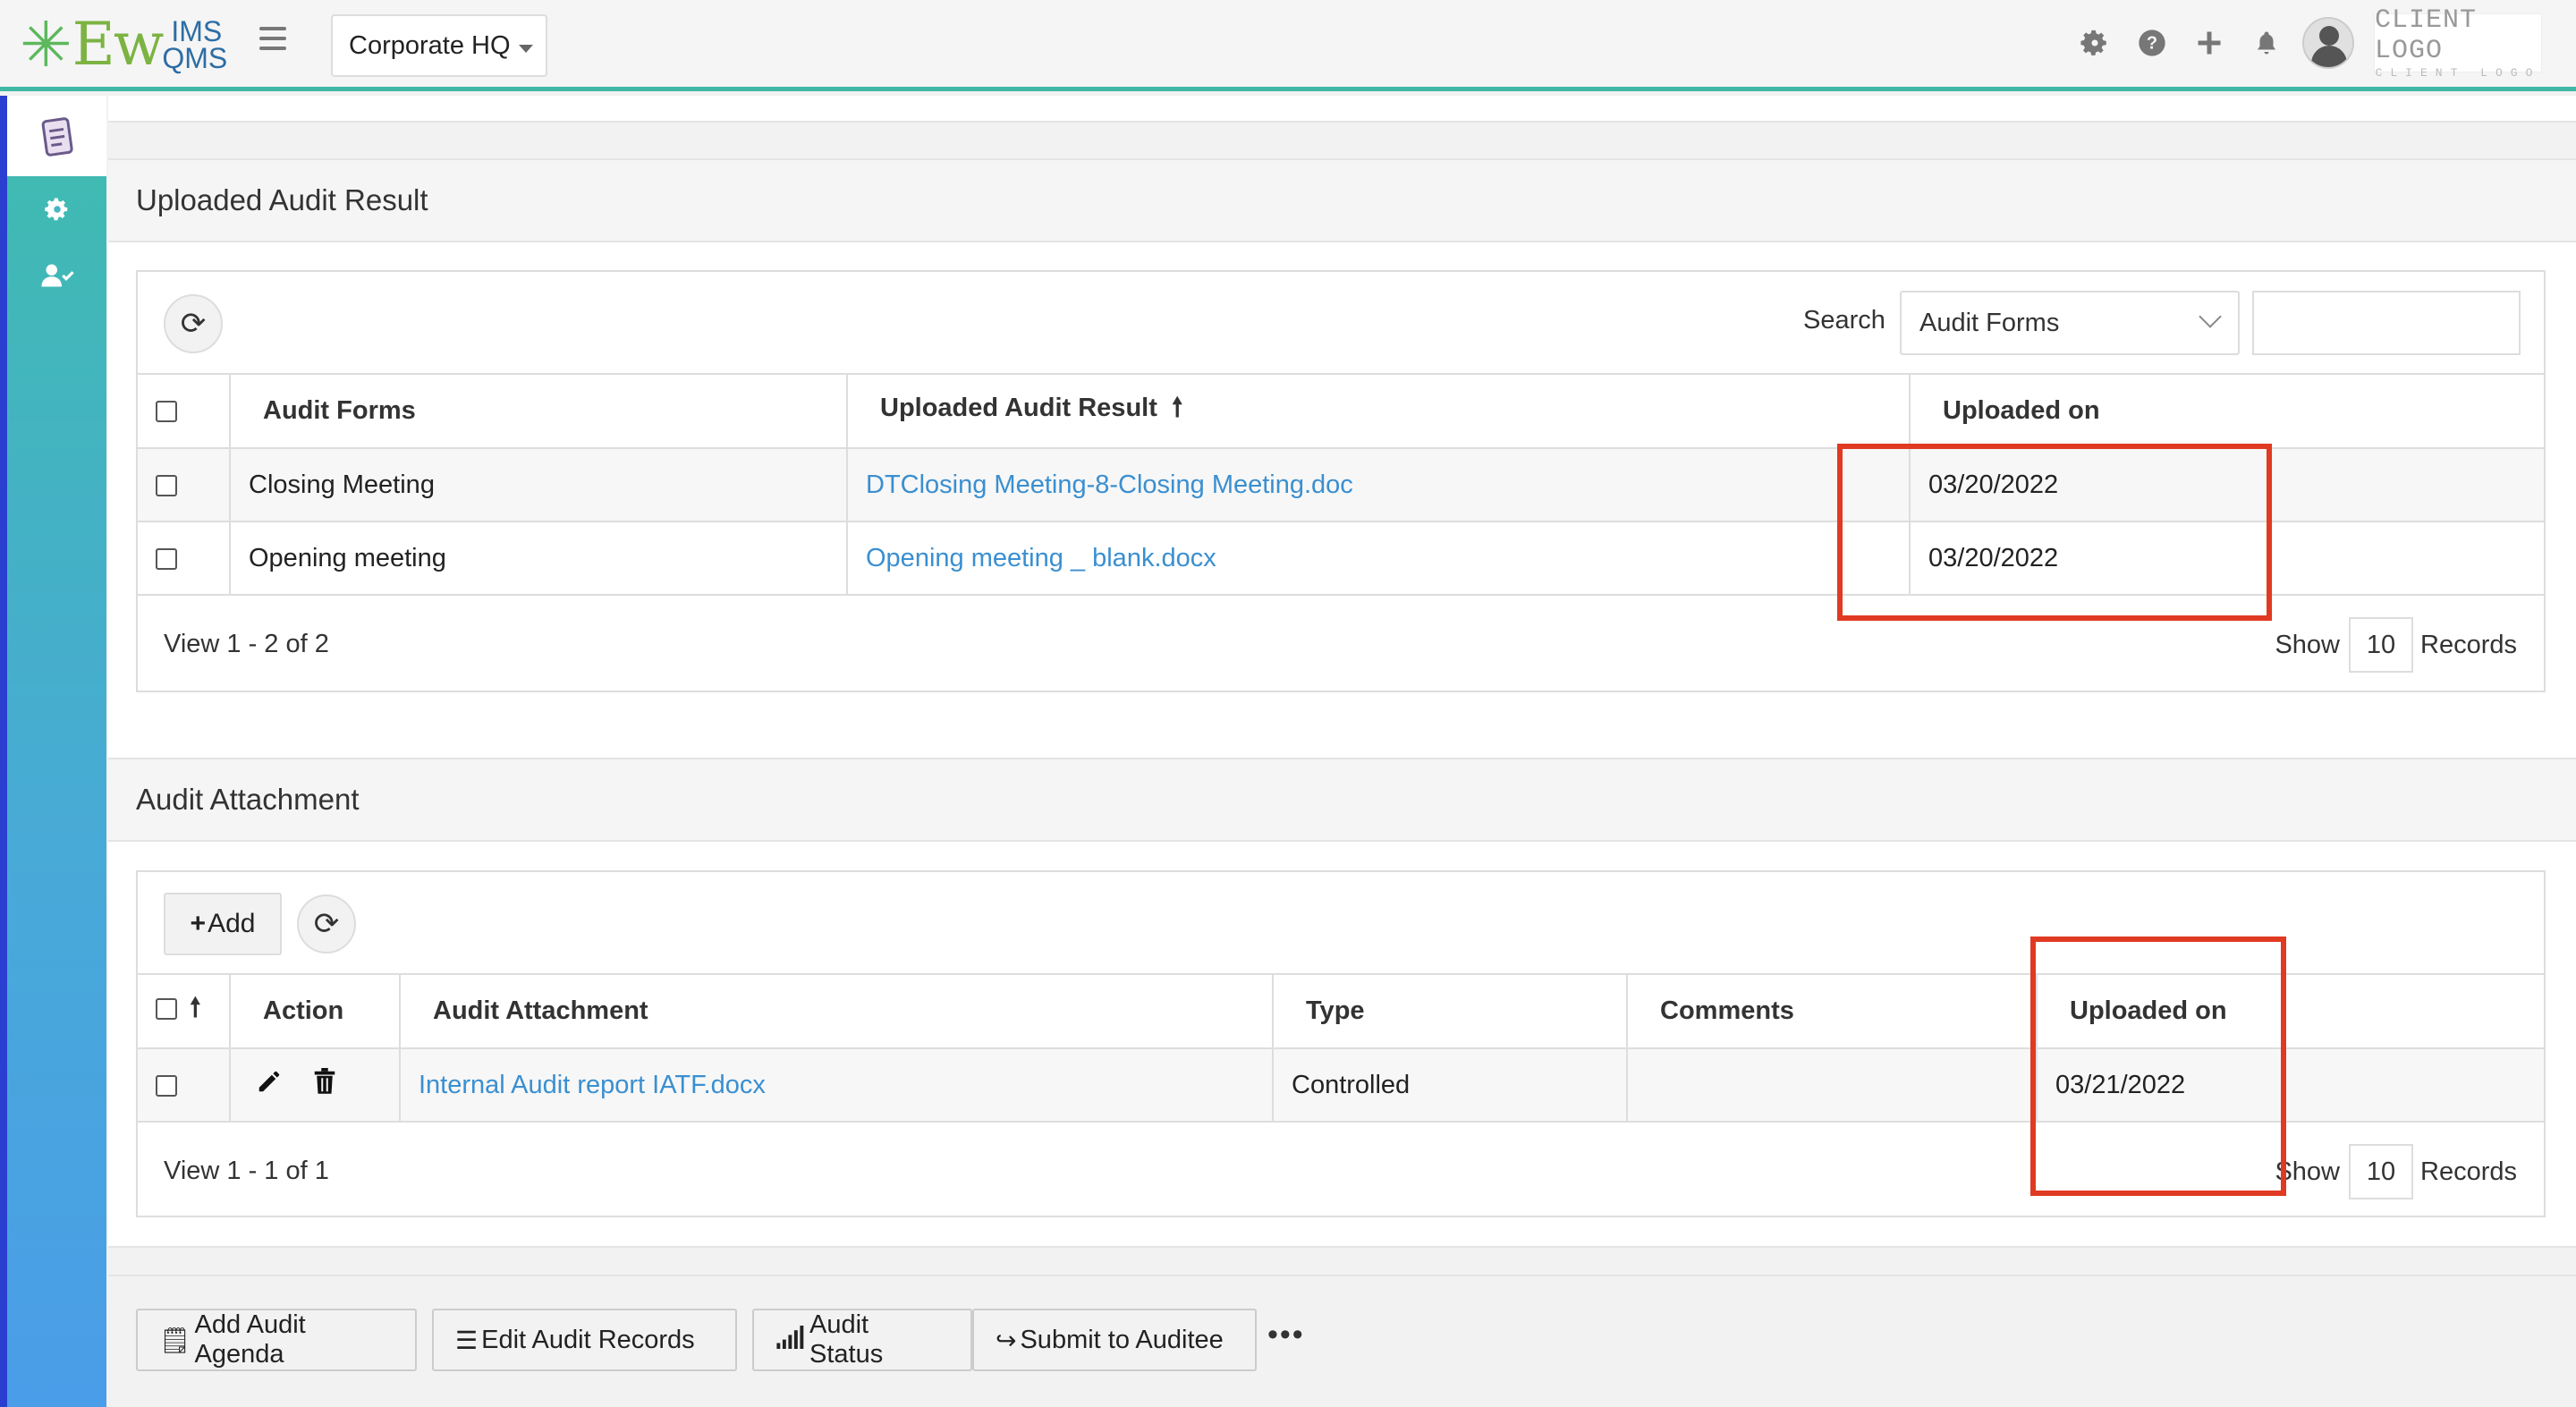  What do you see at coordinates (2458, 42) in the screenshot?
I see `client-logo: CLIENT LOGO CLIENT LOGO` at bounding box center [2458, 42].